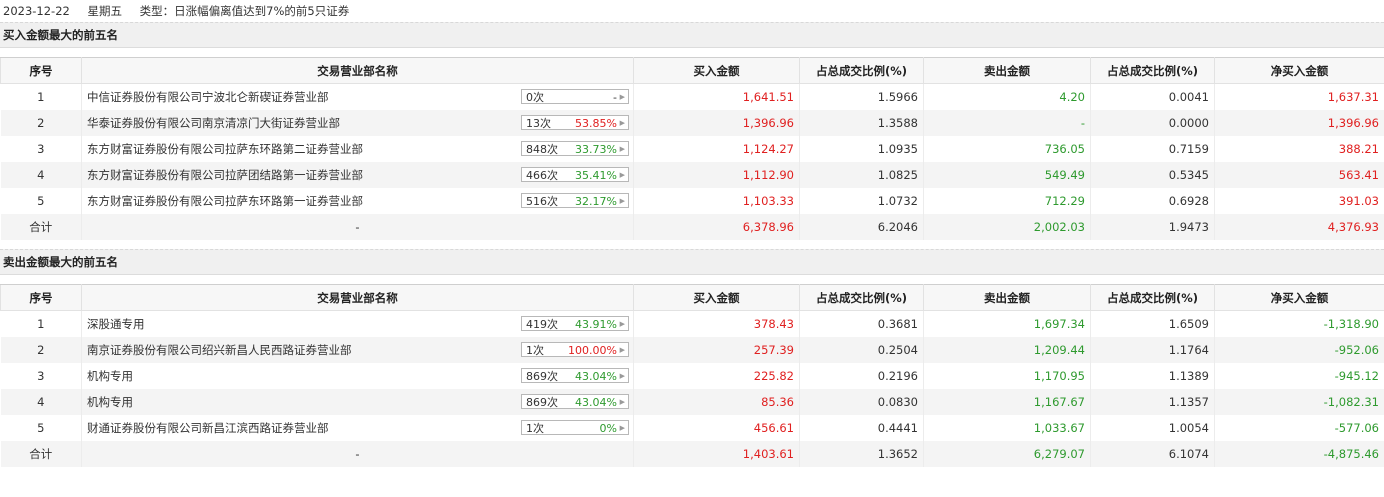 The height and width of the screenshot is (497, 1384). I want to click on listing-stats-badge: 466次 35.41% ▶, so click(575, 174).